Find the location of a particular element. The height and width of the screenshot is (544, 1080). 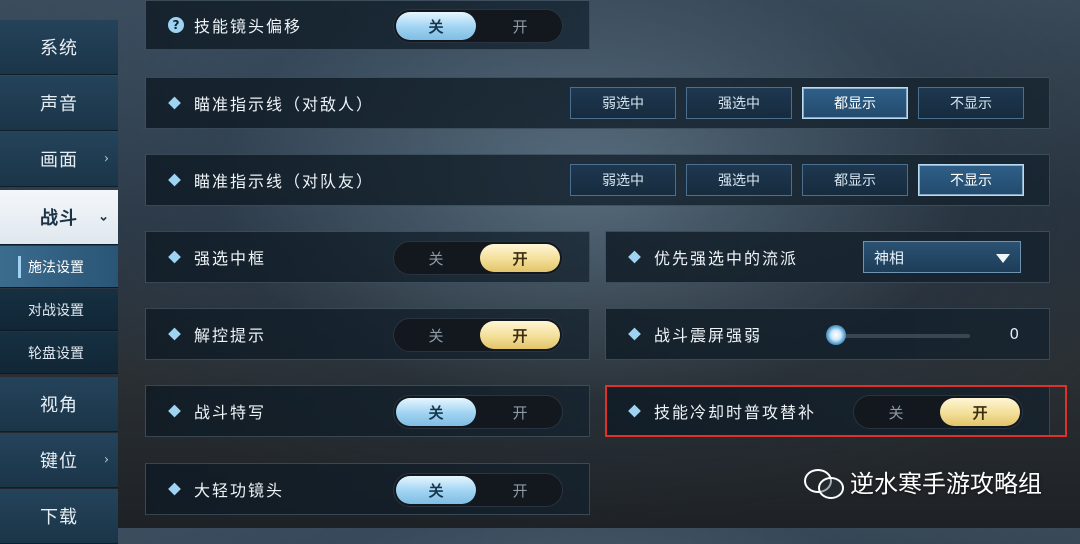

watermark-text: 逆水寒手游攻略组 is located at coordinates (946, 484).